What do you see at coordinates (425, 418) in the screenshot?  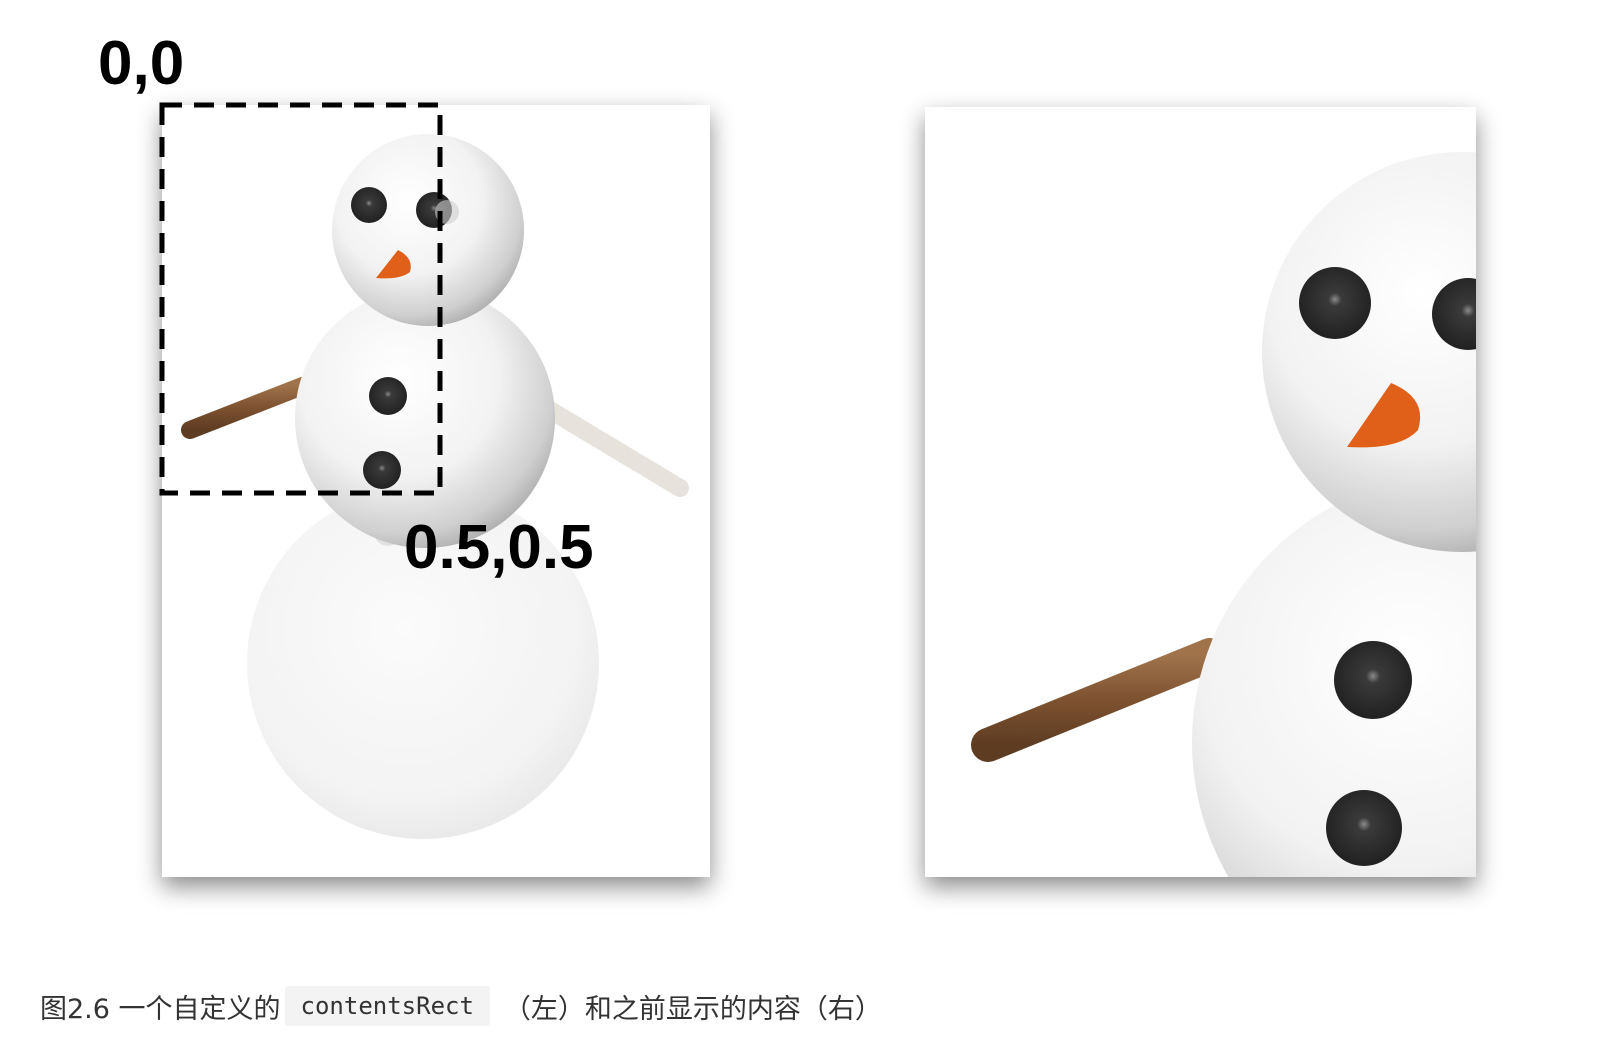 I see `snowman-middle-ball` at bounding box center [425, 418].